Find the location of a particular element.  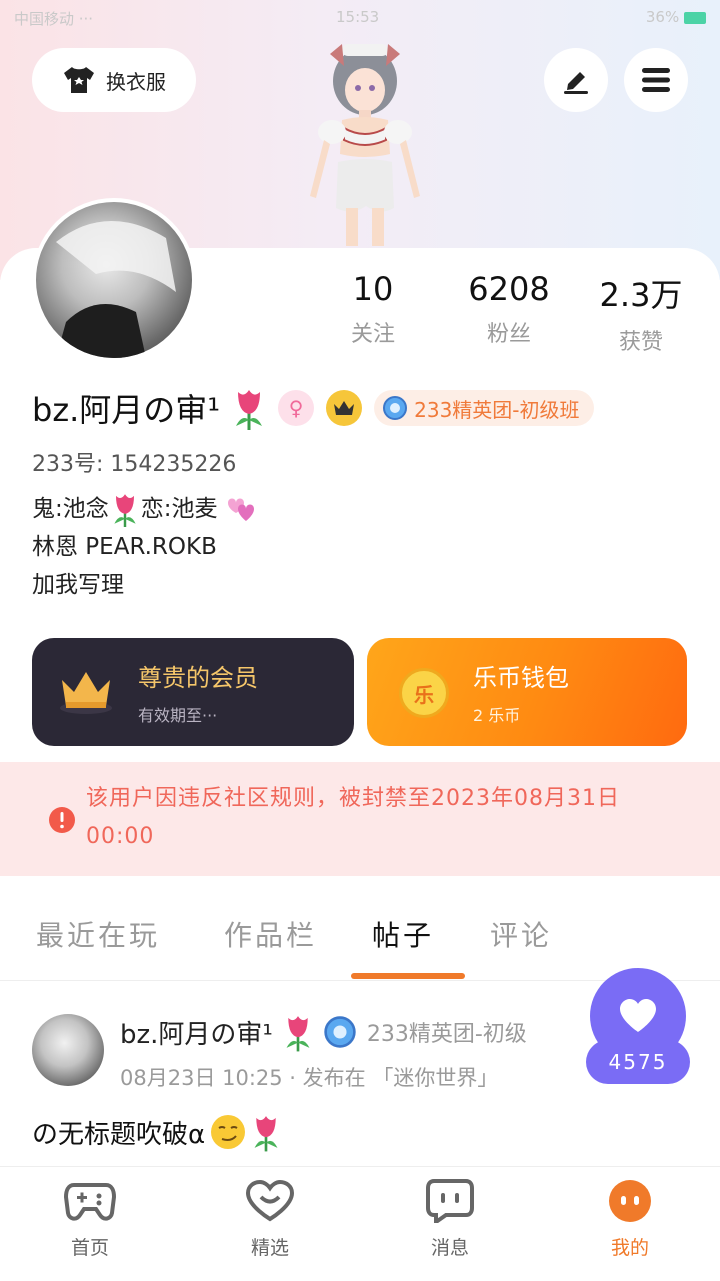

nav-messages: 消息 is located at coordinates (450, 1219).